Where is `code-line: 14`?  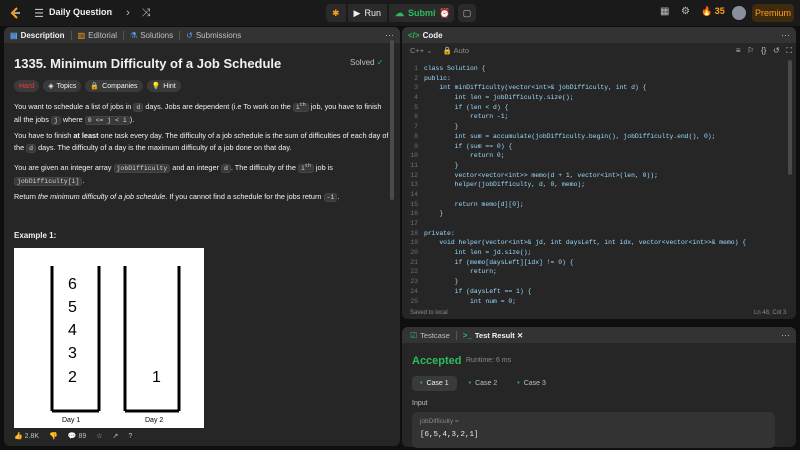
code-line: 14 is located at coordinates (602, 195).